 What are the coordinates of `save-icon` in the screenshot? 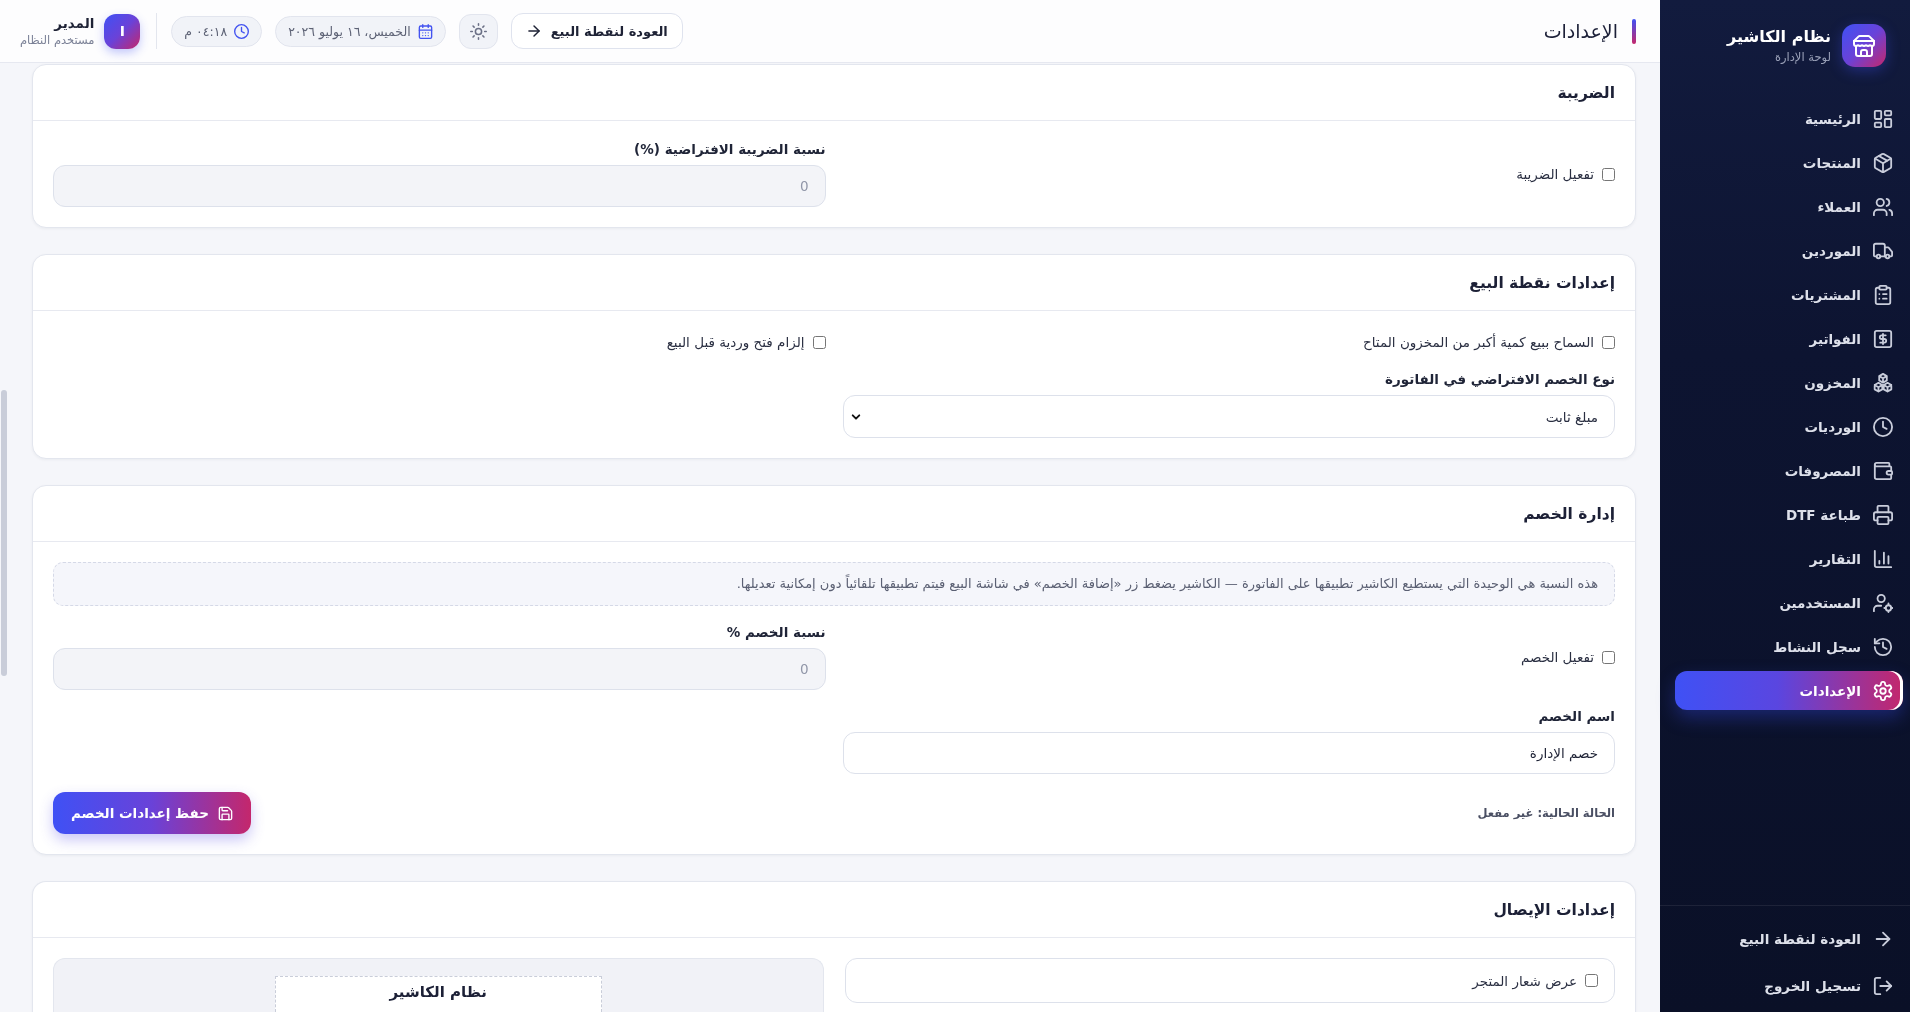 It's located at (225, 813).